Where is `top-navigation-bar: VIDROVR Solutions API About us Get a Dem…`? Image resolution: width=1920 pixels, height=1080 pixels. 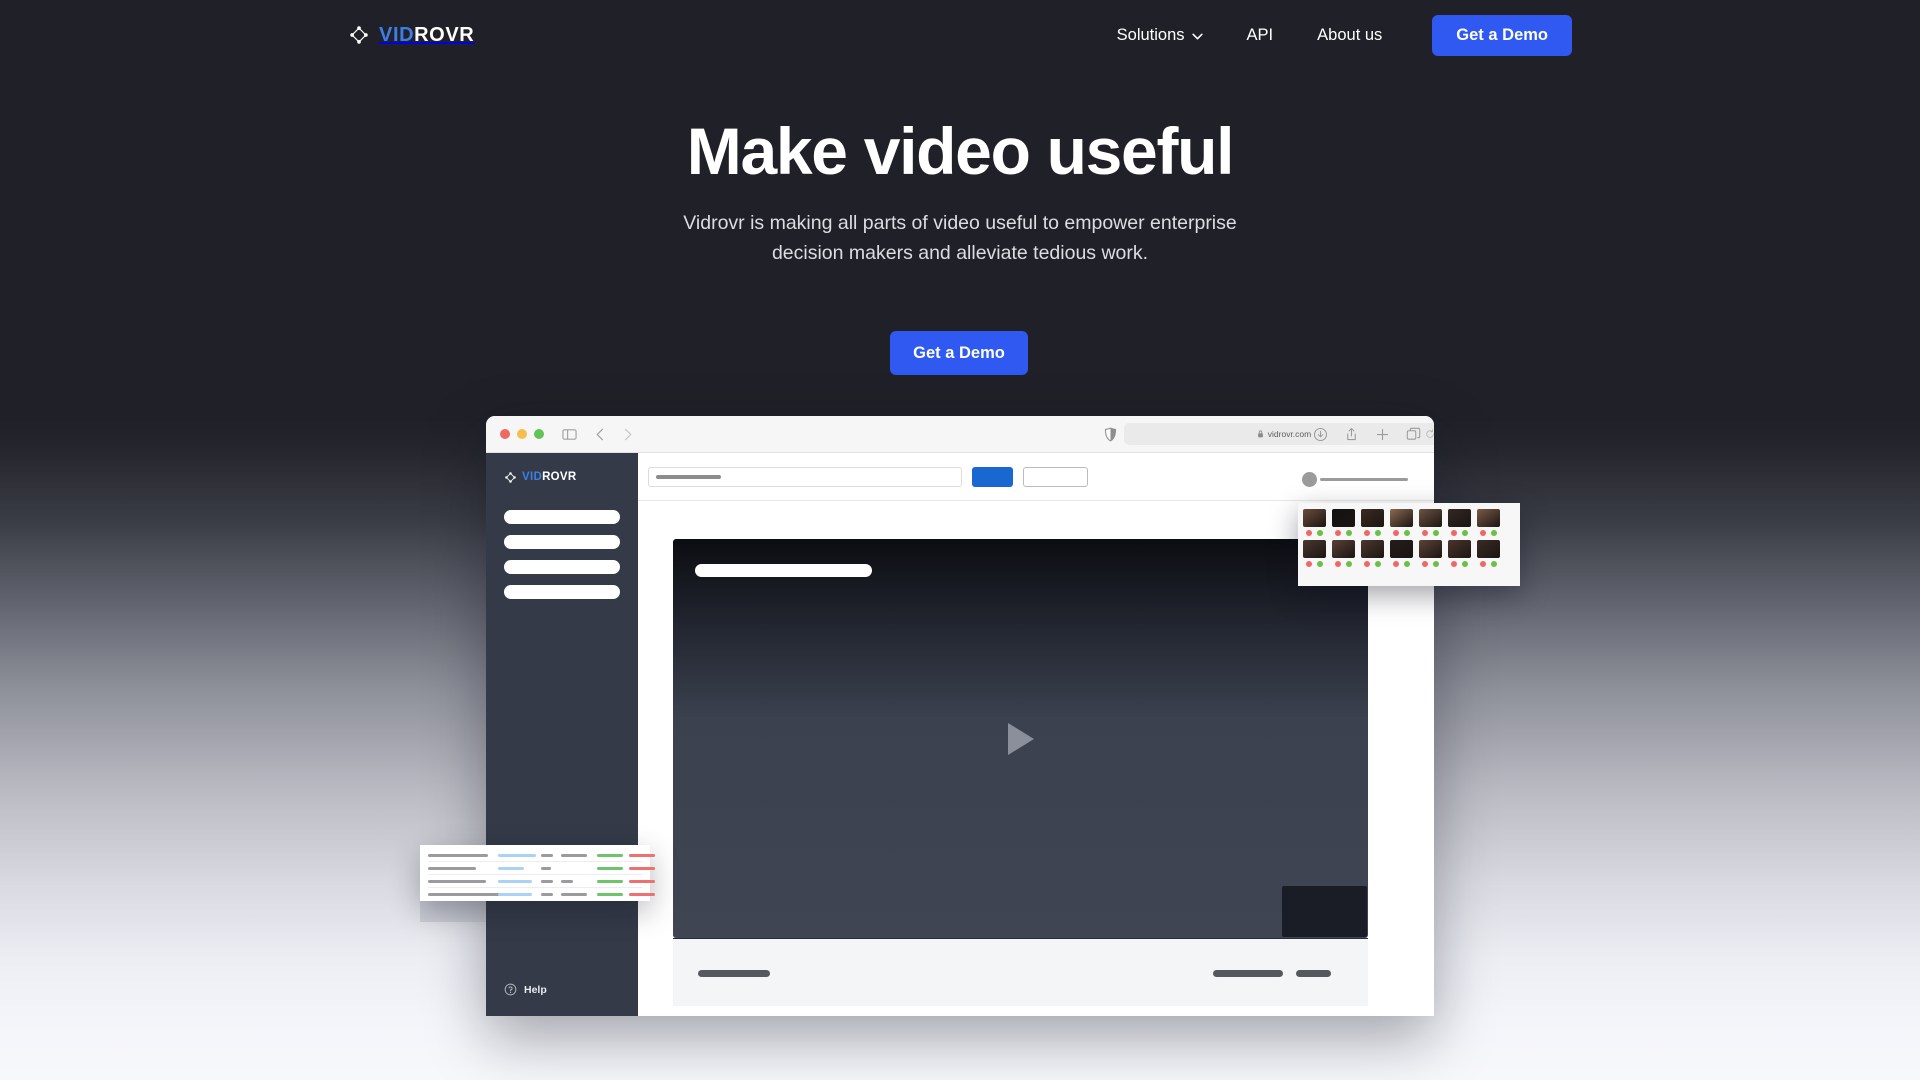
top-navigation-bar: VIDROVR Solutions API About us Get a Dem… is located at coordinates (960, 40).